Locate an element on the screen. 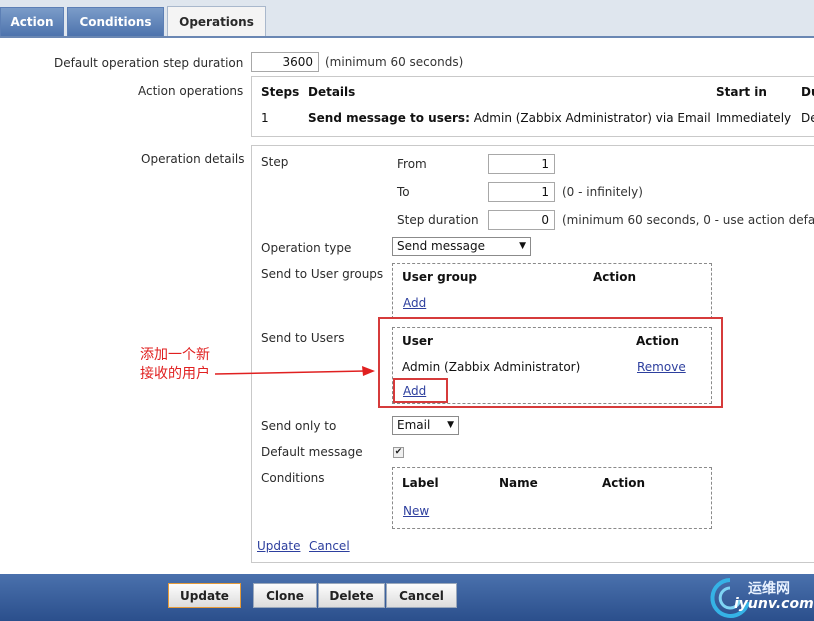 This screenshot has height=621, width=814. to-label: To is located at coordinates (403, 192).